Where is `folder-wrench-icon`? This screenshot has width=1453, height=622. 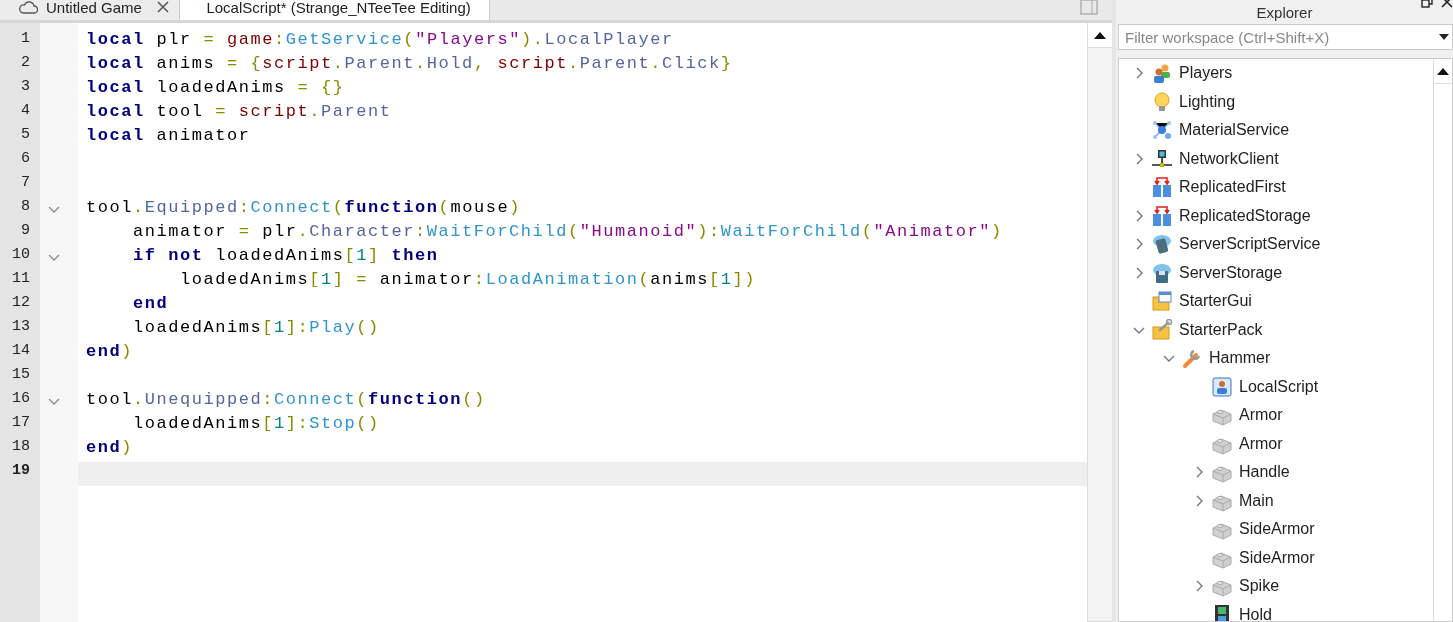 folder-wrench-icon is located at coordinates (1162, 329).